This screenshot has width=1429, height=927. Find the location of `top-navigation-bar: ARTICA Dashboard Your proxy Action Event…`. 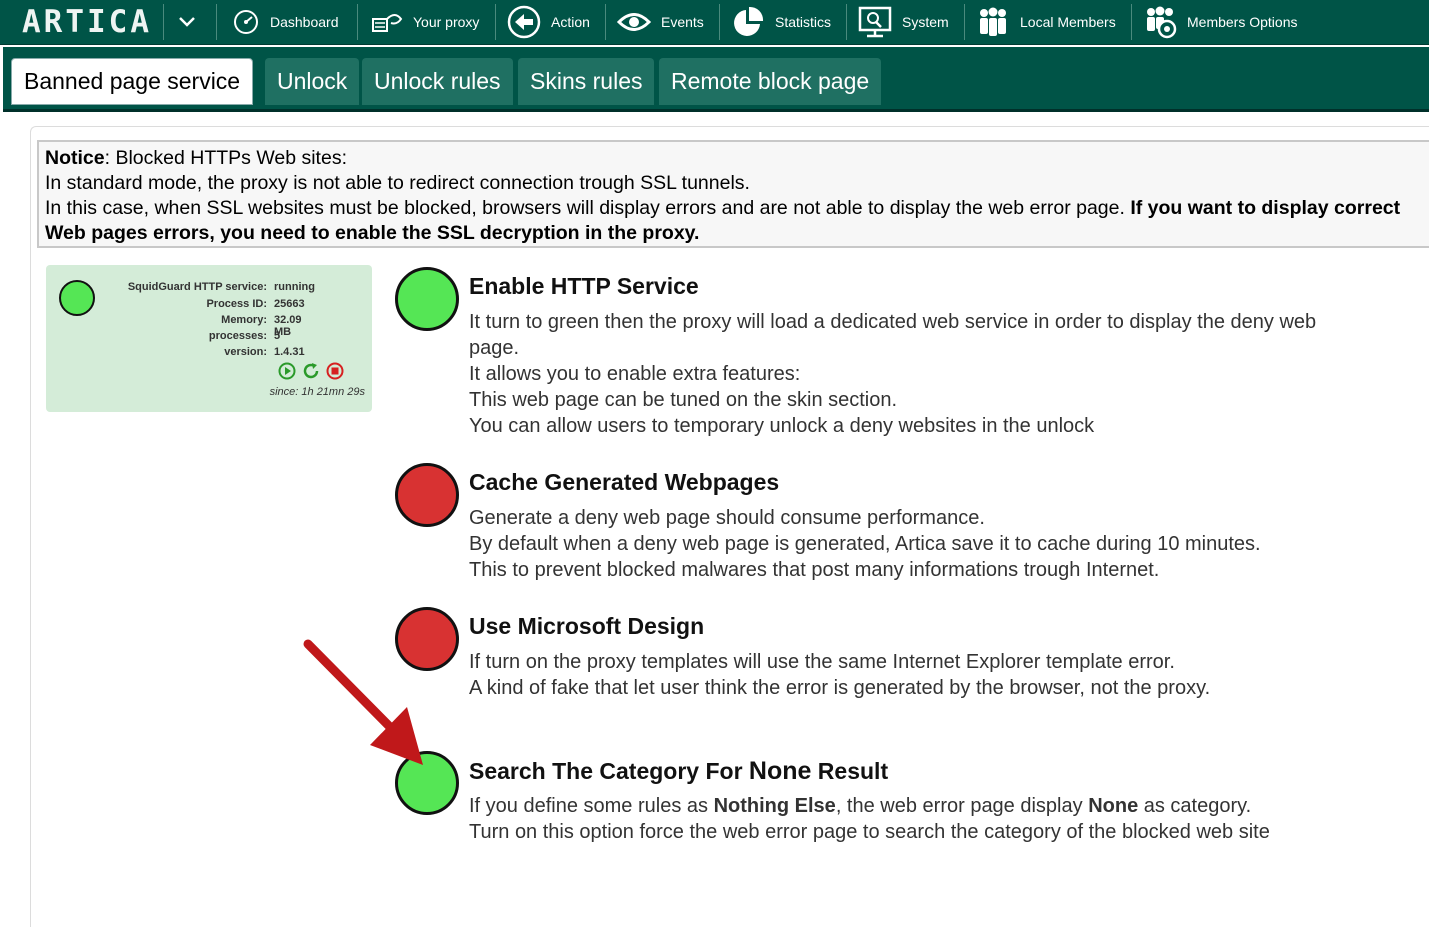

top-navigation-bar: ARTICA Dashboard Your proxy Action Event… is located at coordinates (714, 22).